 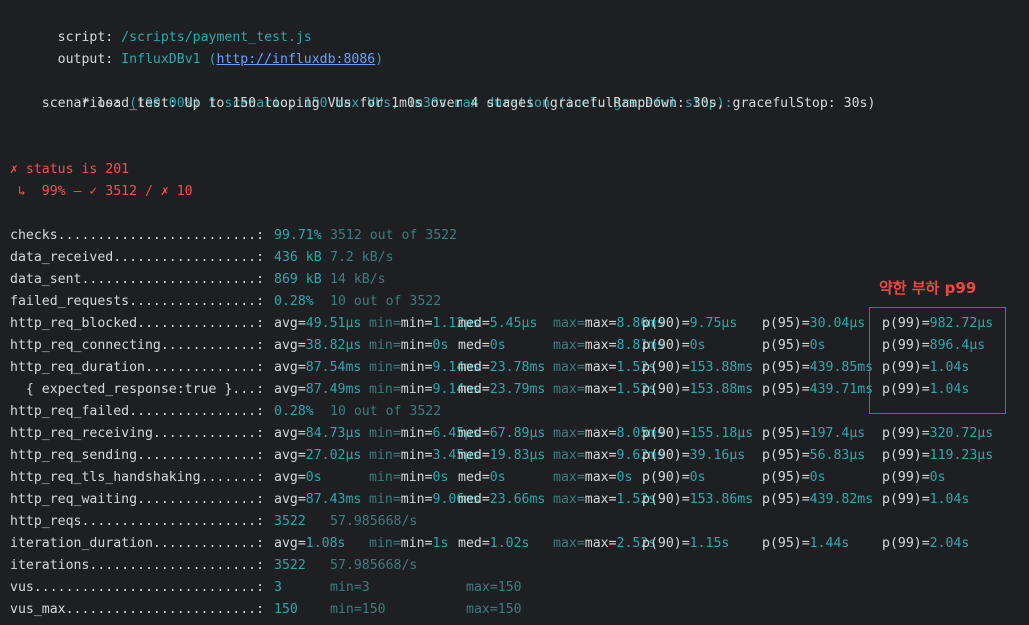 What do you see at coordinates (938, 433) in the screenshot?
I see `metric-p99: p(99)=320.72µs` at bounding box center [938, 433].